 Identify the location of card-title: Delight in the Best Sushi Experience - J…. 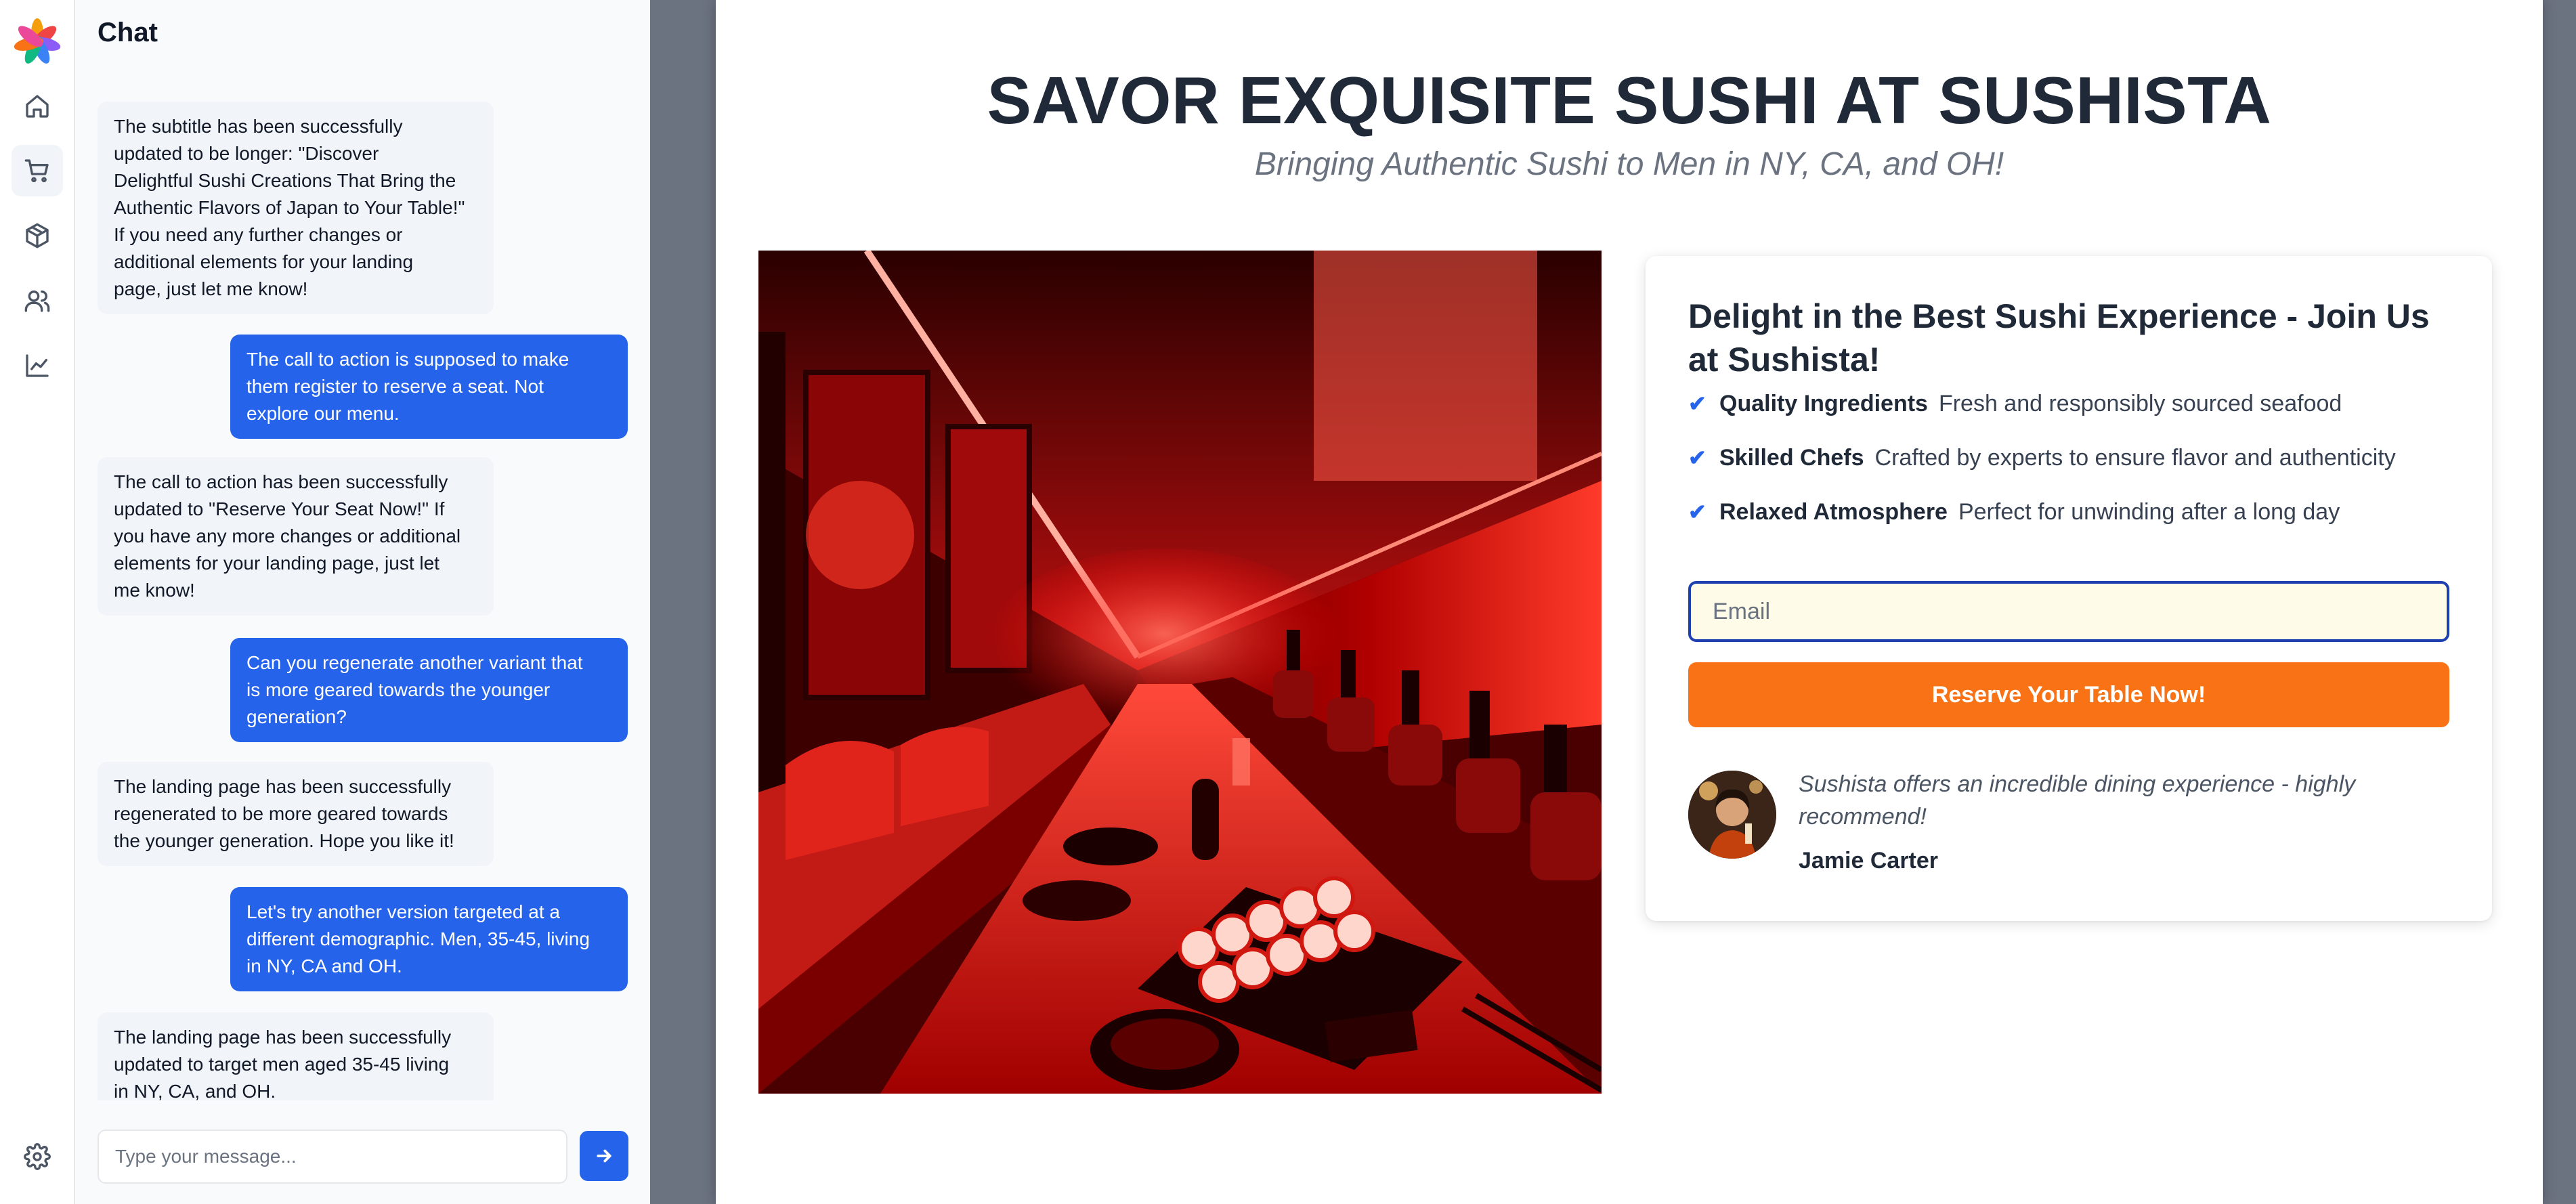
(2059, 338).